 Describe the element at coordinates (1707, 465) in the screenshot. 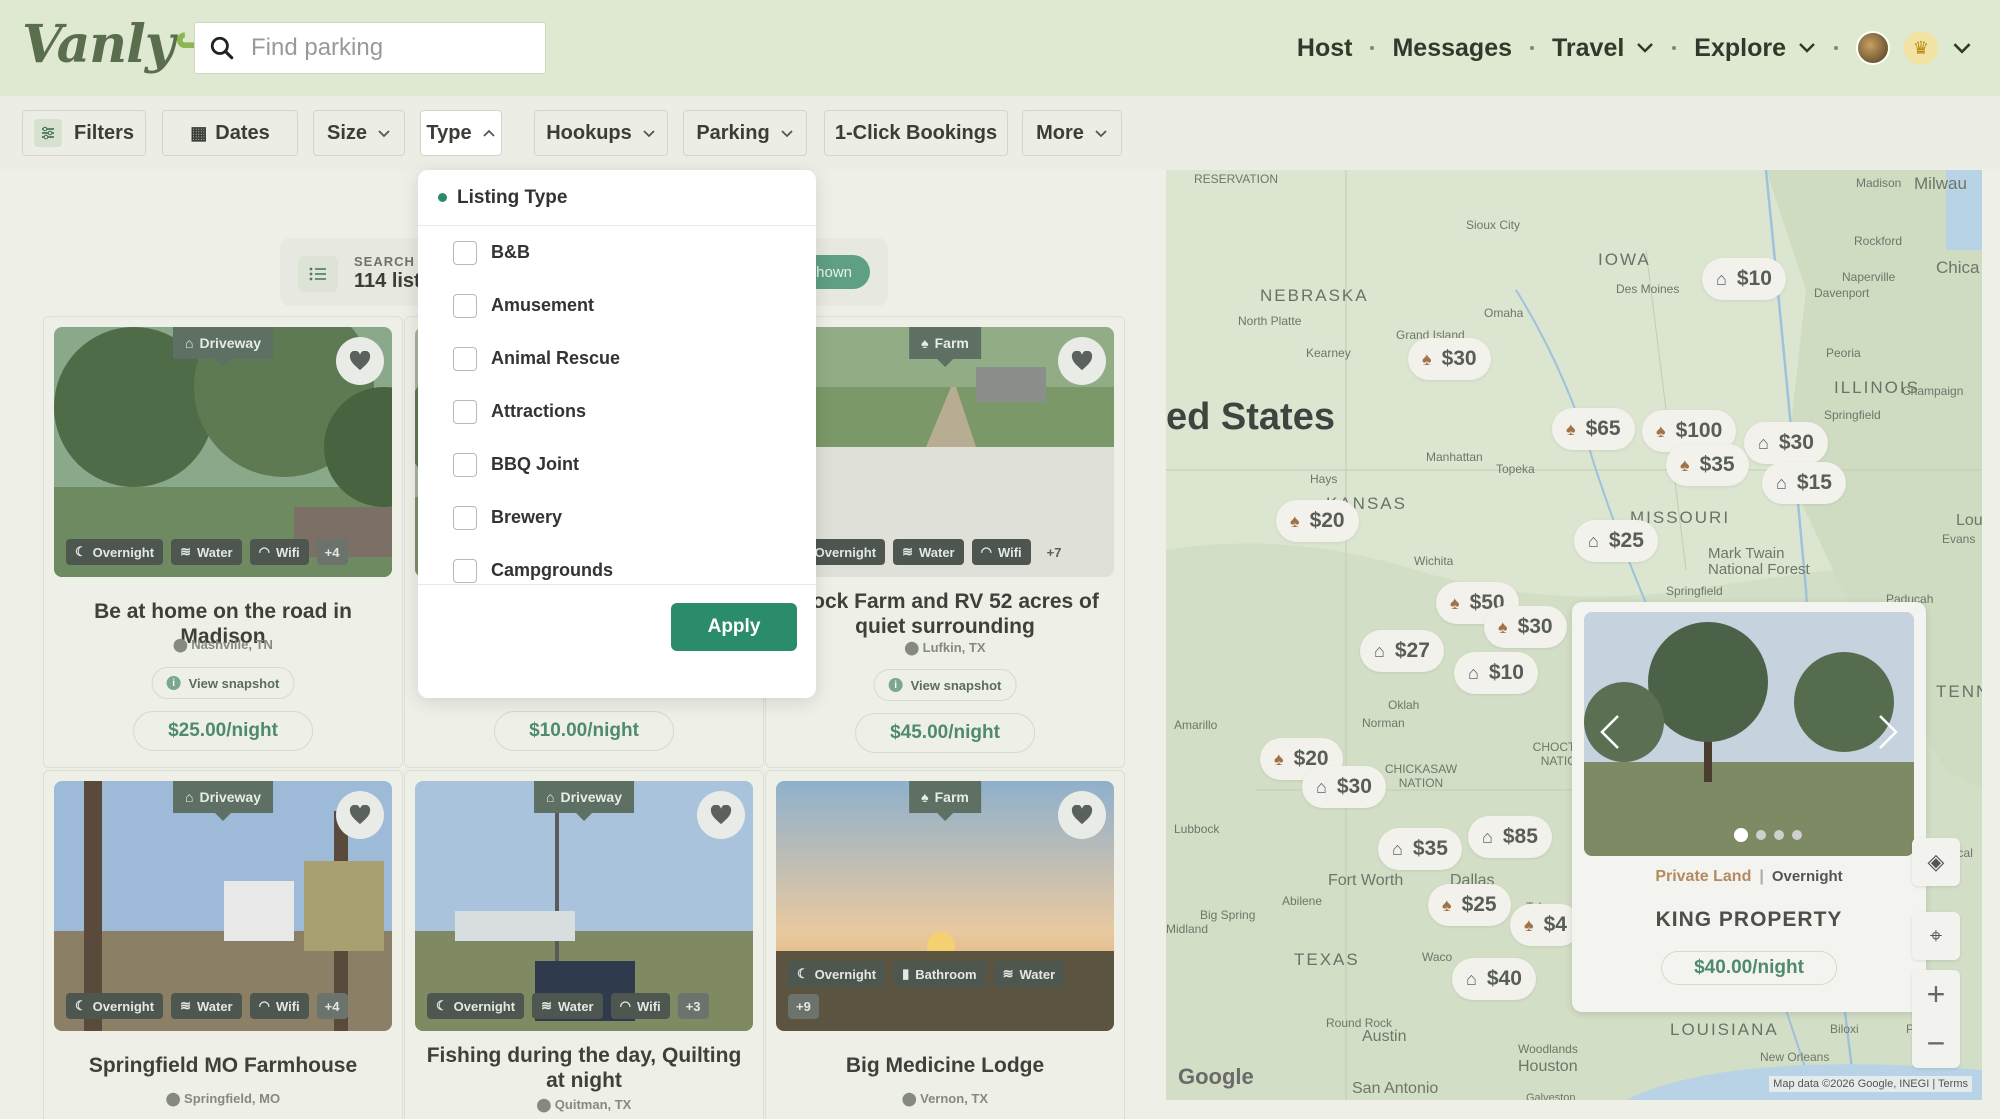

I see `map-price-pin: ♠ $35` at that location.